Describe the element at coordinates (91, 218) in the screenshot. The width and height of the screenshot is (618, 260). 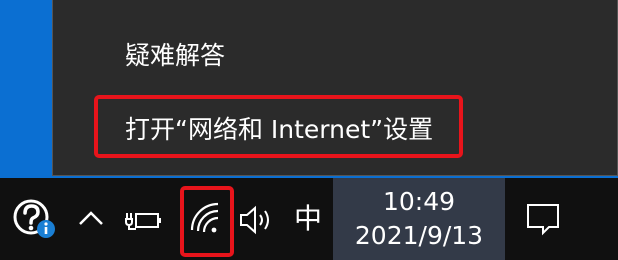
I see `chevron-up-icon` at that location.